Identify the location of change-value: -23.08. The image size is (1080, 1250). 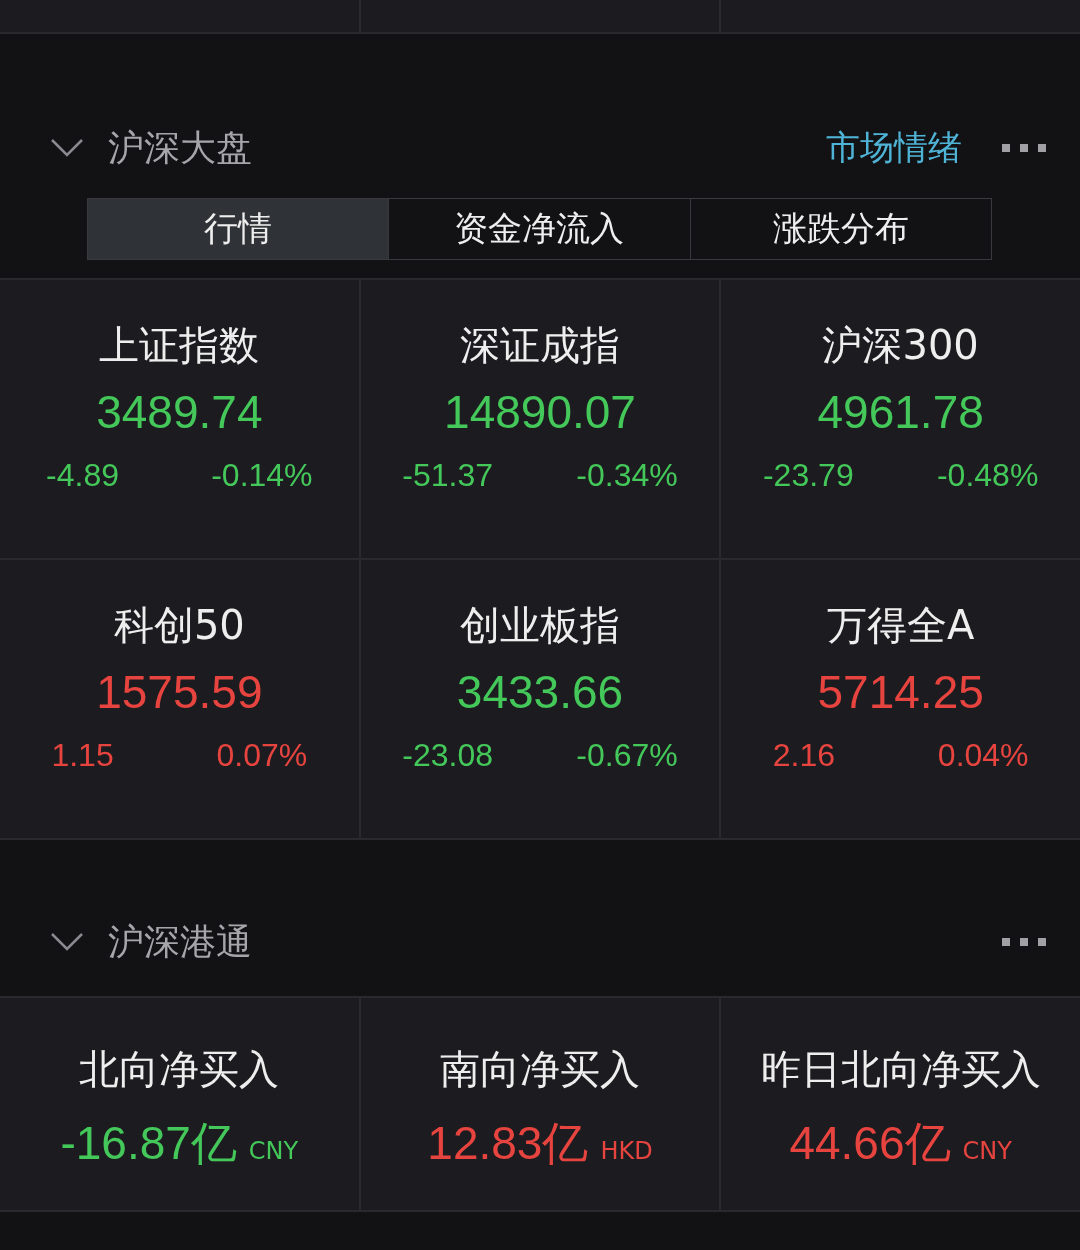
(447, 755).